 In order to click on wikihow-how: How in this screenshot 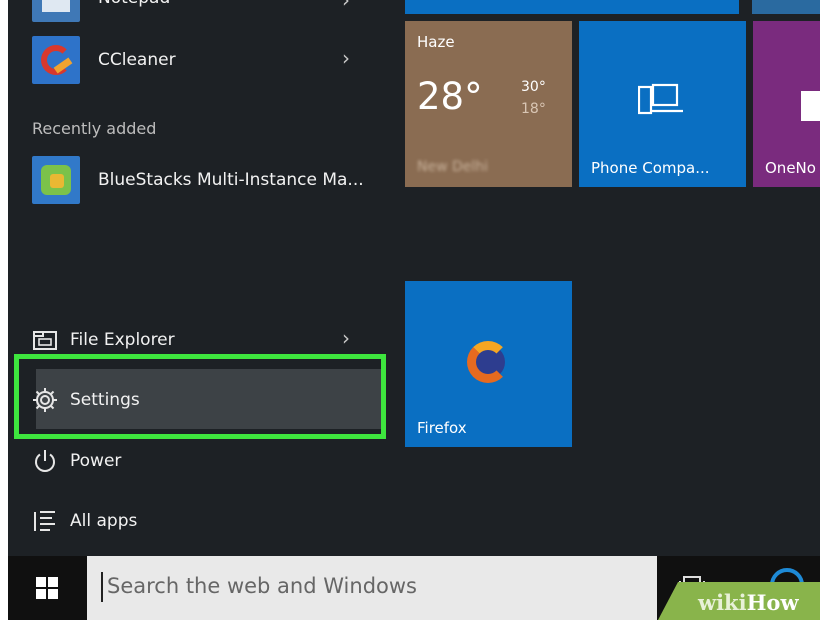, I will do `click(772, 602)`.